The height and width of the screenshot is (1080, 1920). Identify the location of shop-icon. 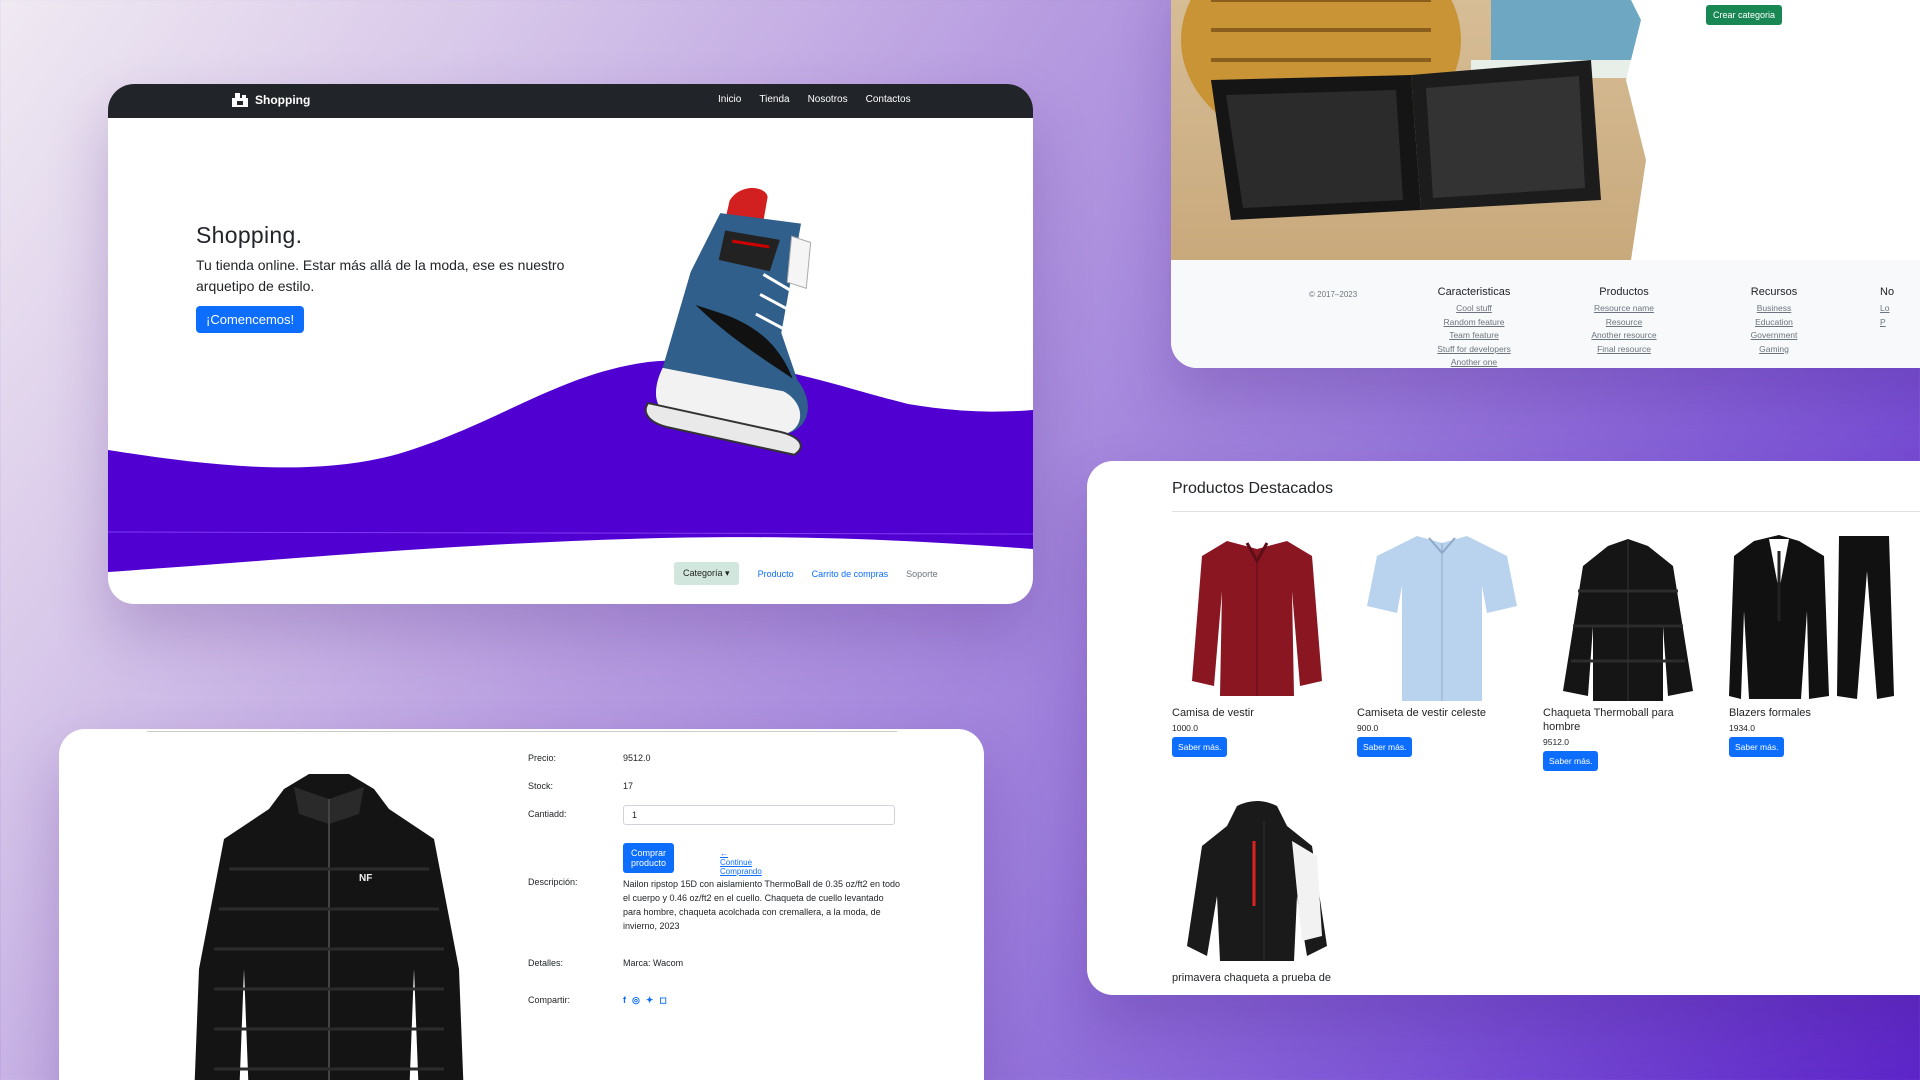
(240, 100).